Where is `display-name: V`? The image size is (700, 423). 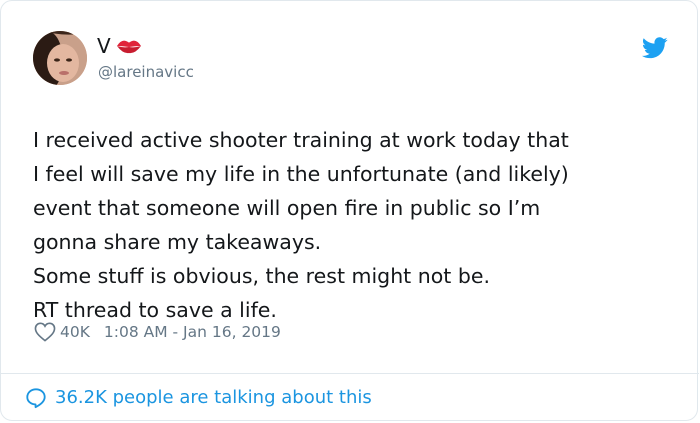
display-name: V is located at coordinates (104, 46).